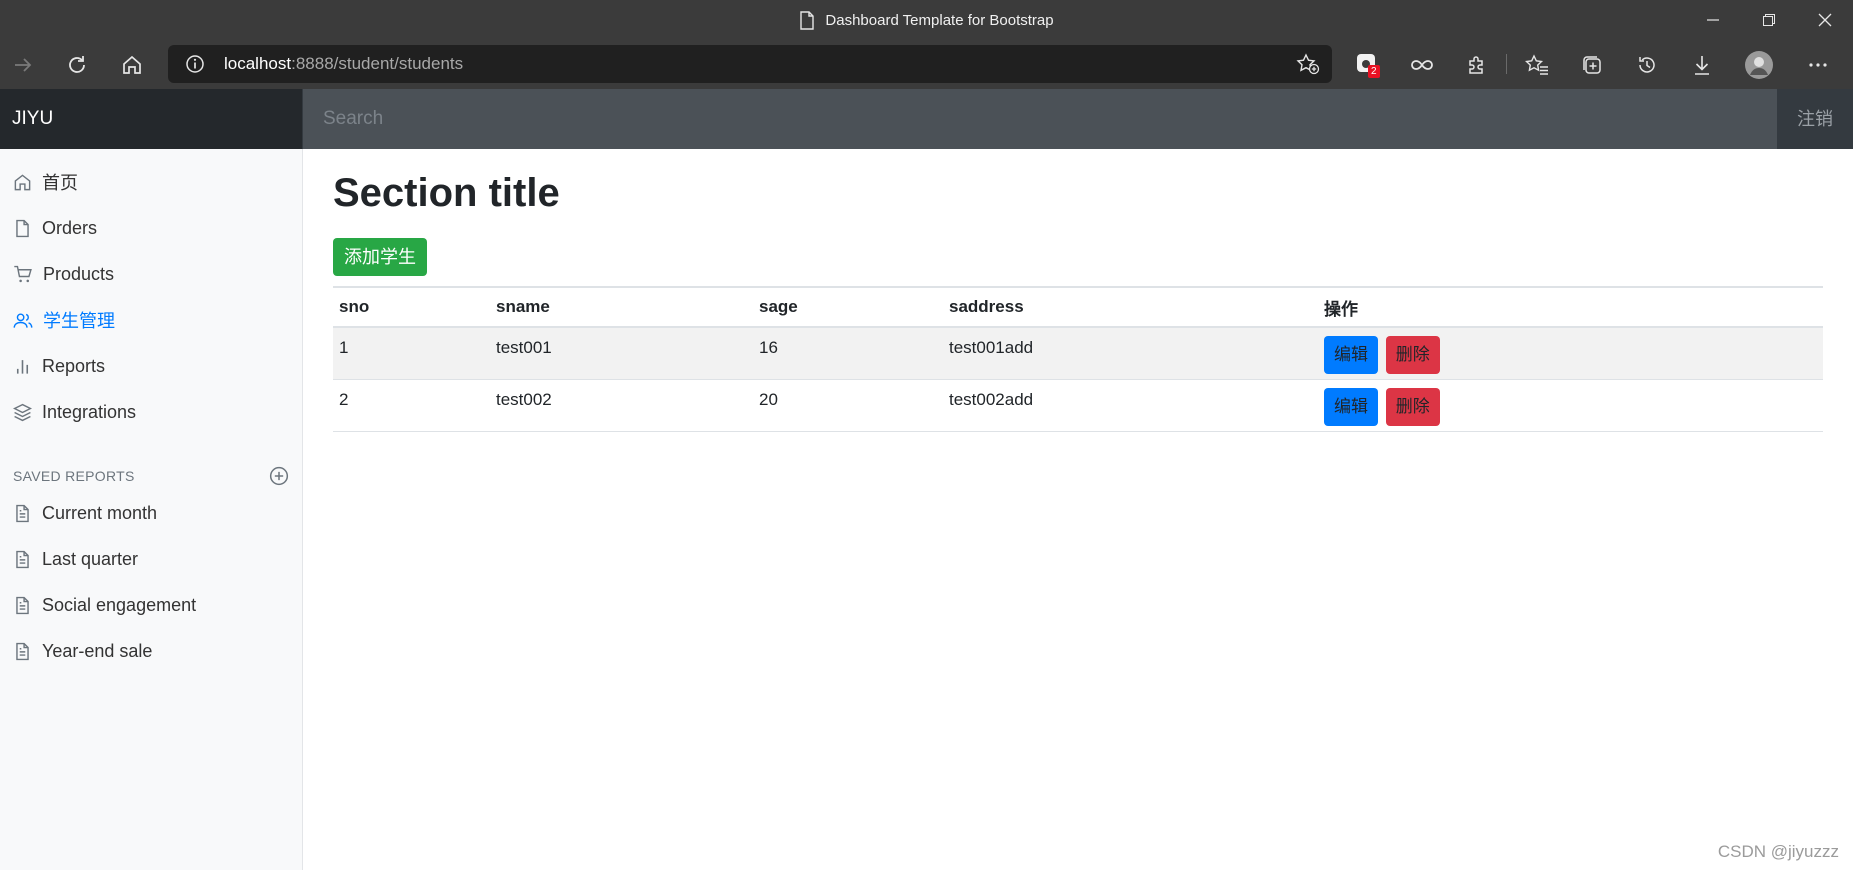 This screenshot has height=870, width=1853. Describe the element at coordinates (848, 353) in the screenshot. I see `cell-sage: 16` at that location.